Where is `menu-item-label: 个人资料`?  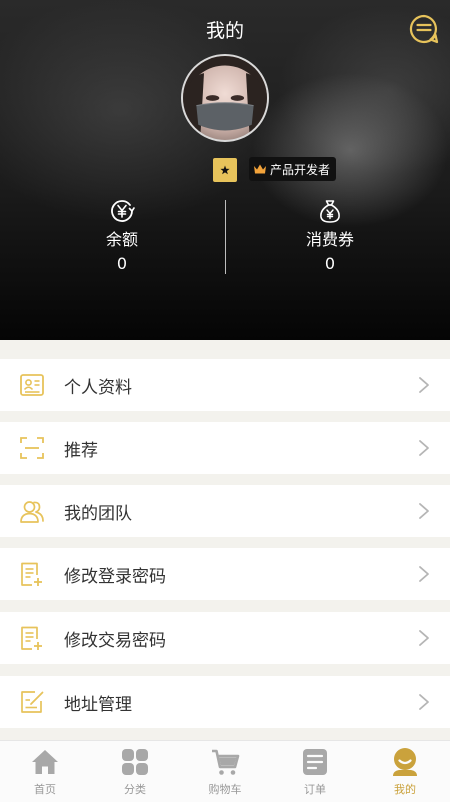
menu-item-label: 个人资料 is located at coordinates (98, 387).